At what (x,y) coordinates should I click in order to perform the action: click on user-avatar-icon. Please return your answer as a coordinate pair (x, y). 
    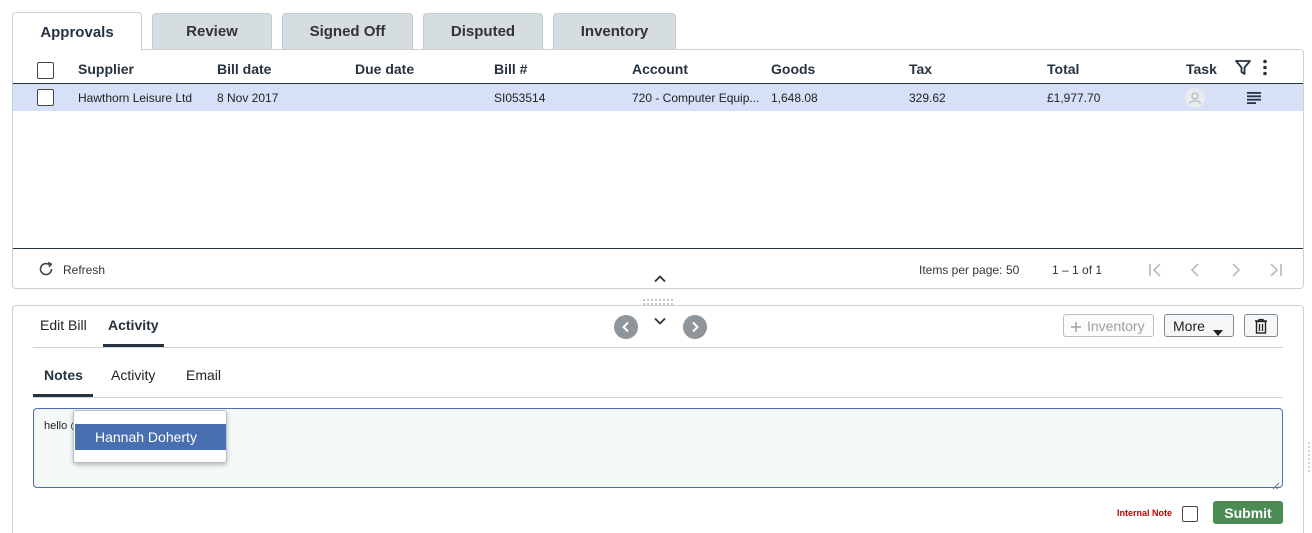
    Looking at the image, I should click on (1195, 98).